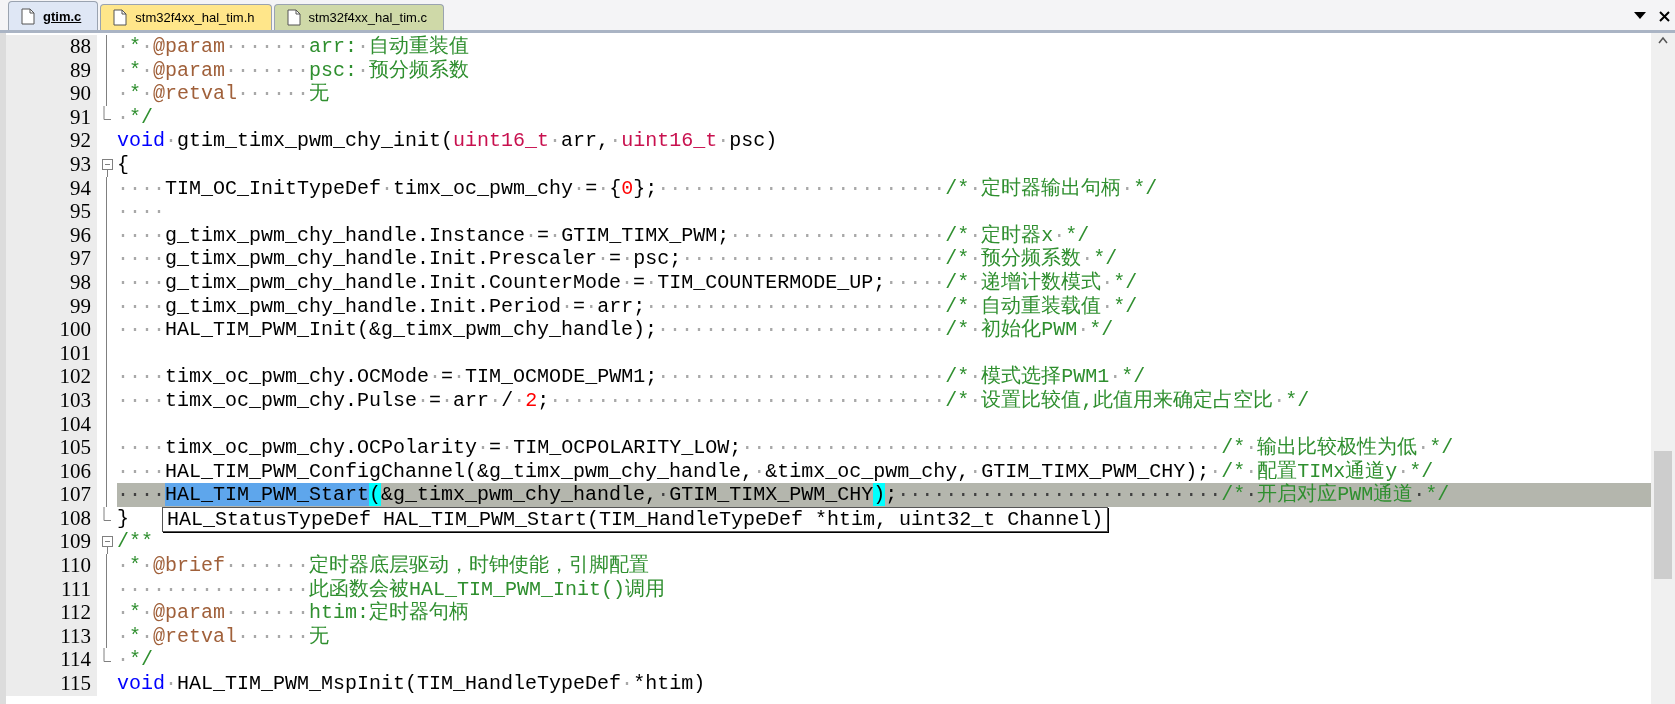 The height and width of the screenshot is (704, 1675). What do you see at coordinates (51, 684) in the screenshot?
I see `line-number: 115` at bounding box center [51, 684].